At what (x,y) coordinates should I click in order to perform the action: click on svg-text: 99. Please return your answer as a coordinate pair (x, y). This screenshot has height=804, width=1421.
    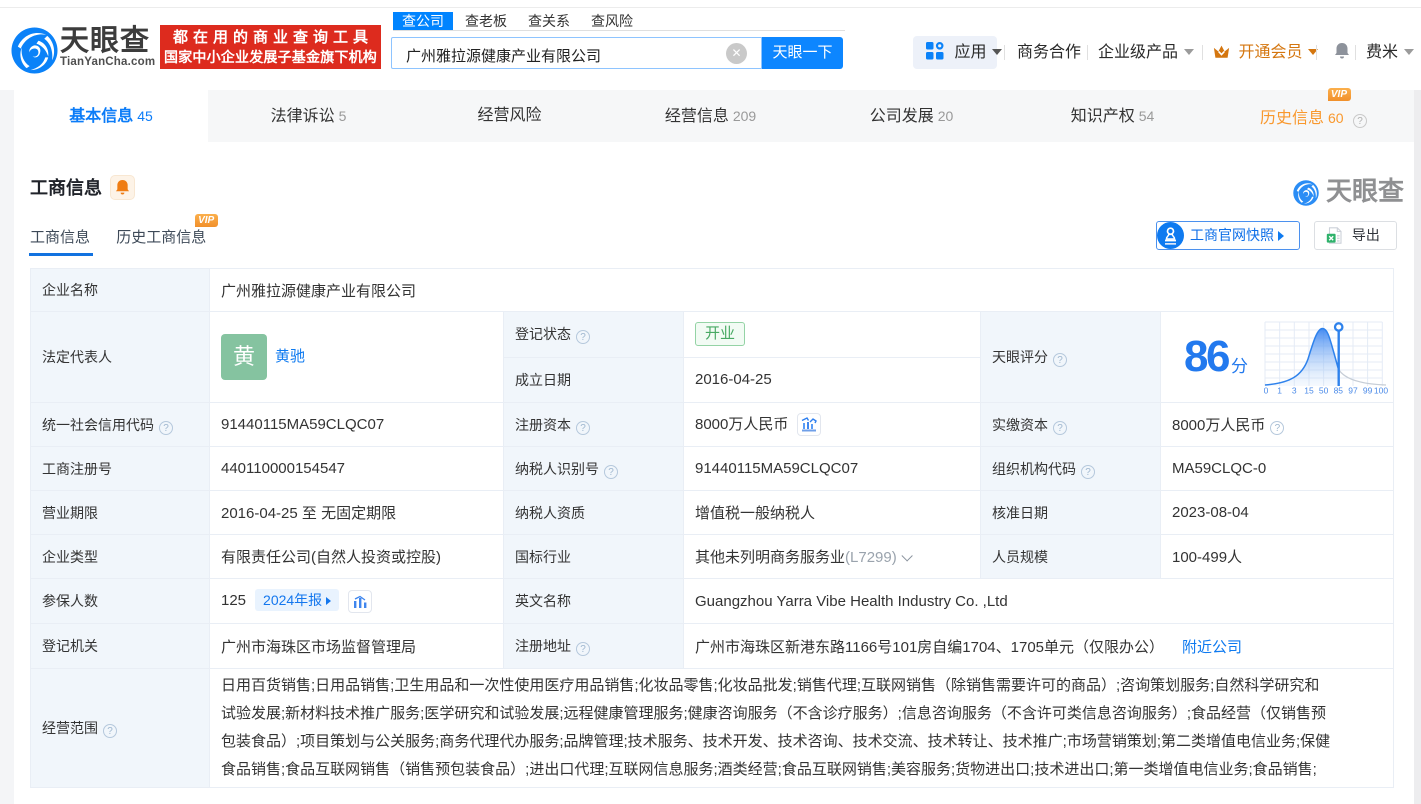
    Looking at the image, I should click on (1368, 391).